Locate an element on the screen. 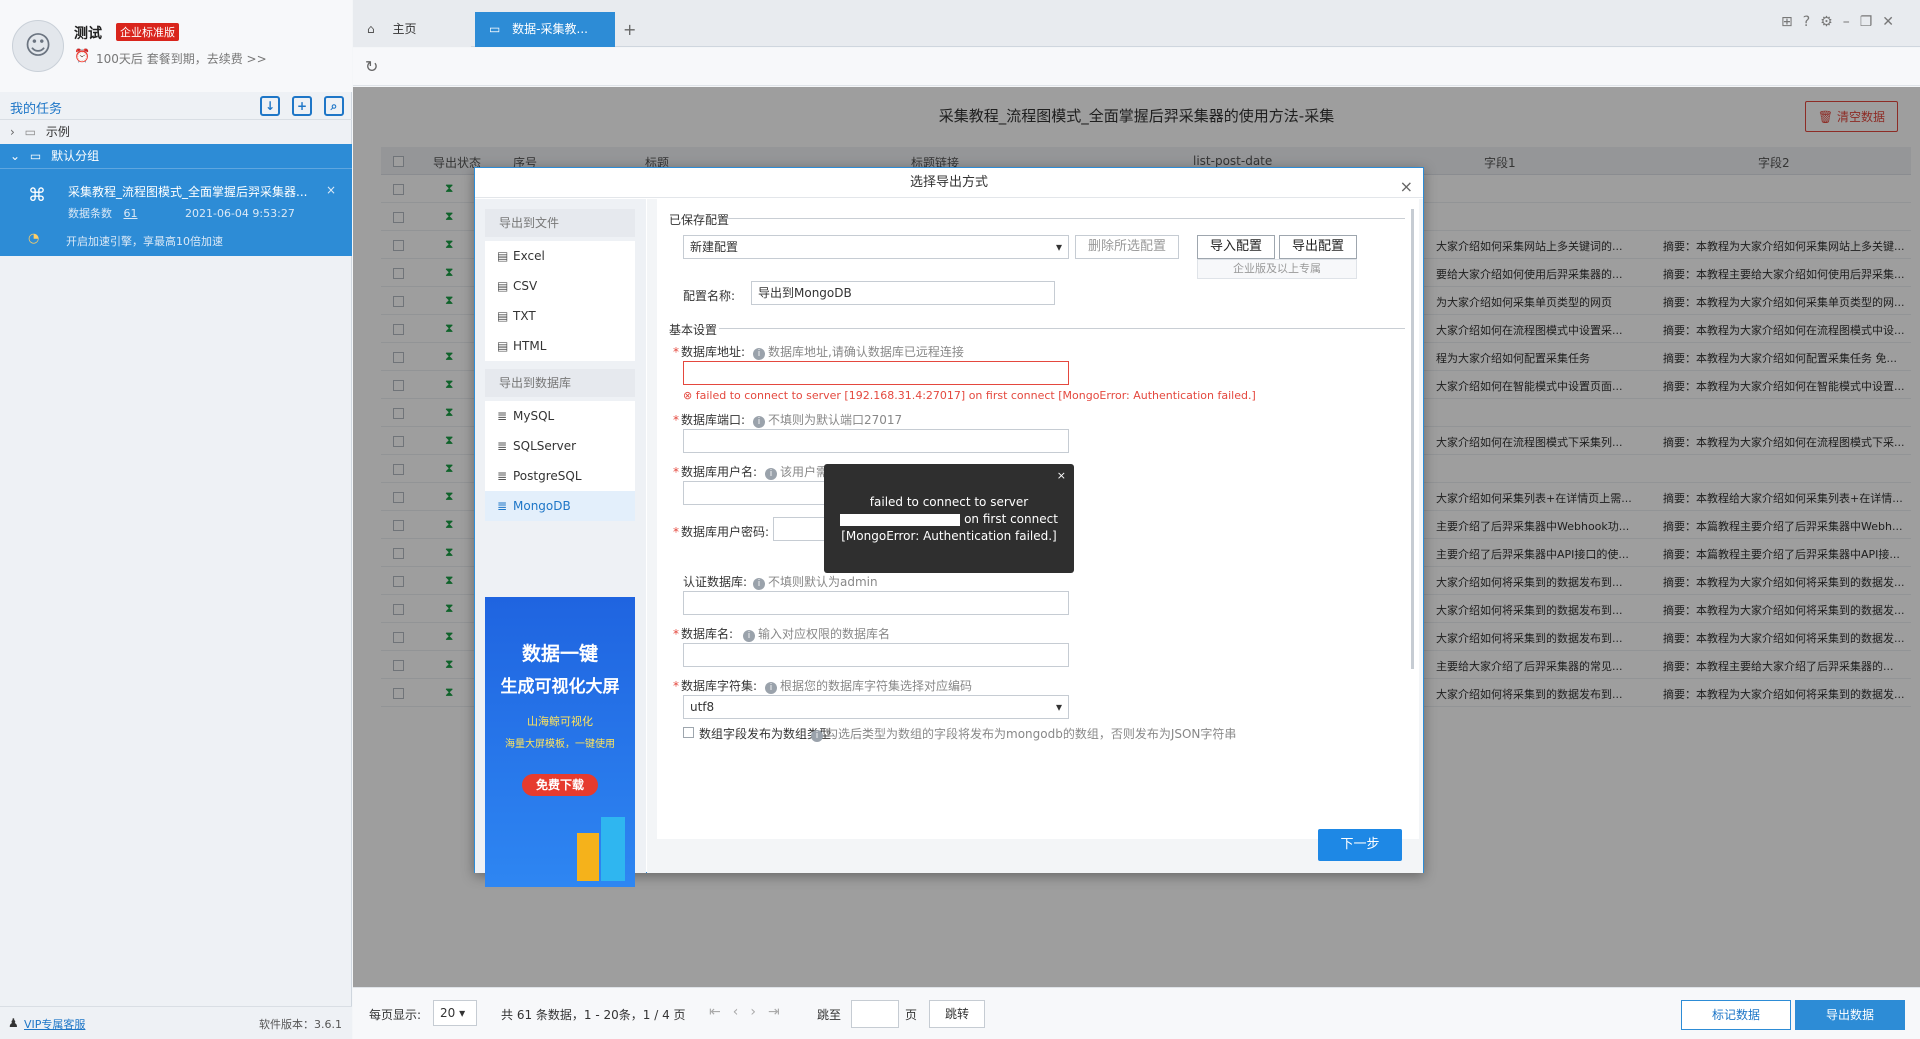  page-size-value: 20 is located at coordinates (448, 1013).